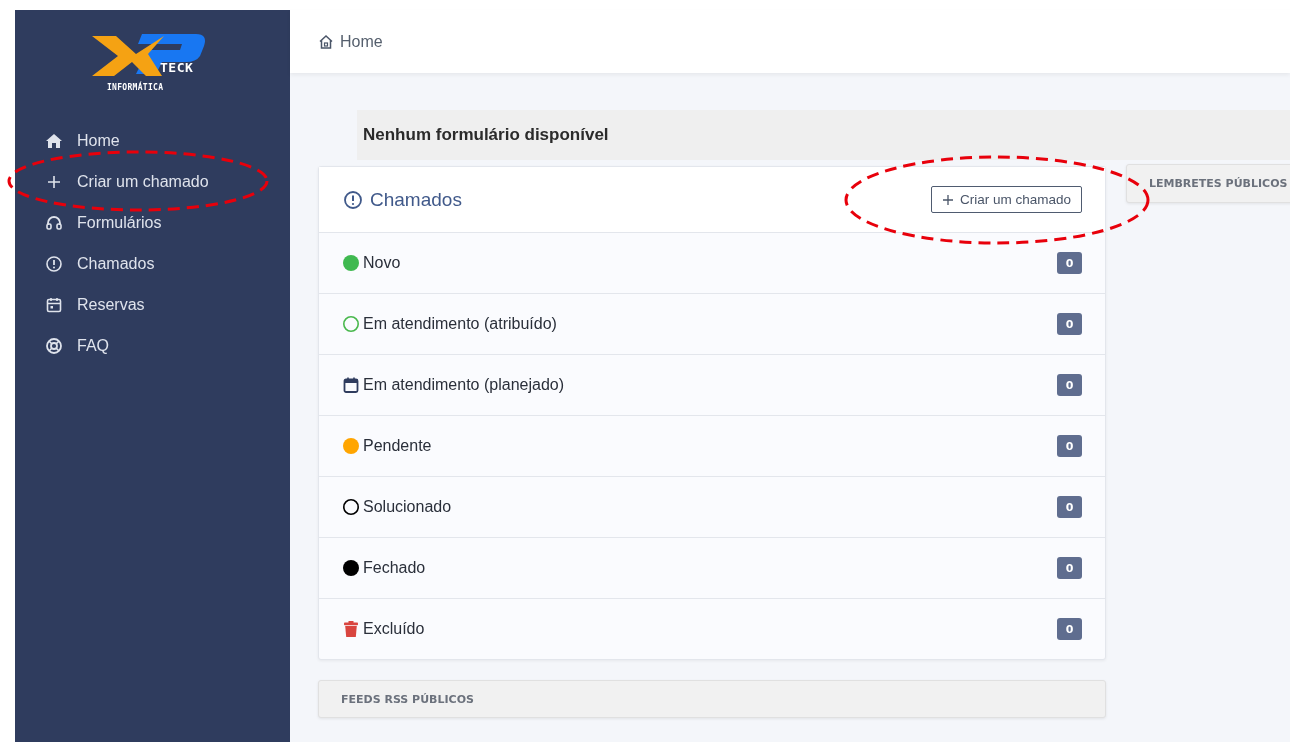 This screenshot has height=742, width=1290. Describe the element at coordinates (397, 446) in the screenshot. I see `status-label: Pendente` at that location.